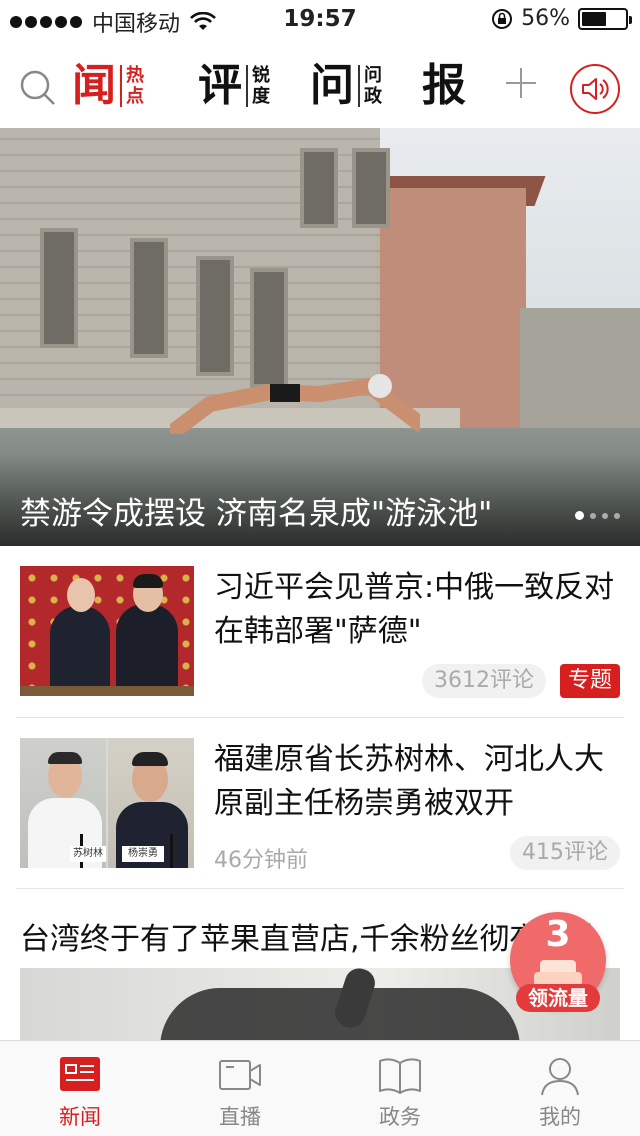 The height and width of the screenshot is (1136, 640). Describe the element at coordinates (605, 18) in the screenshot. I see `battery-icon` at that location.